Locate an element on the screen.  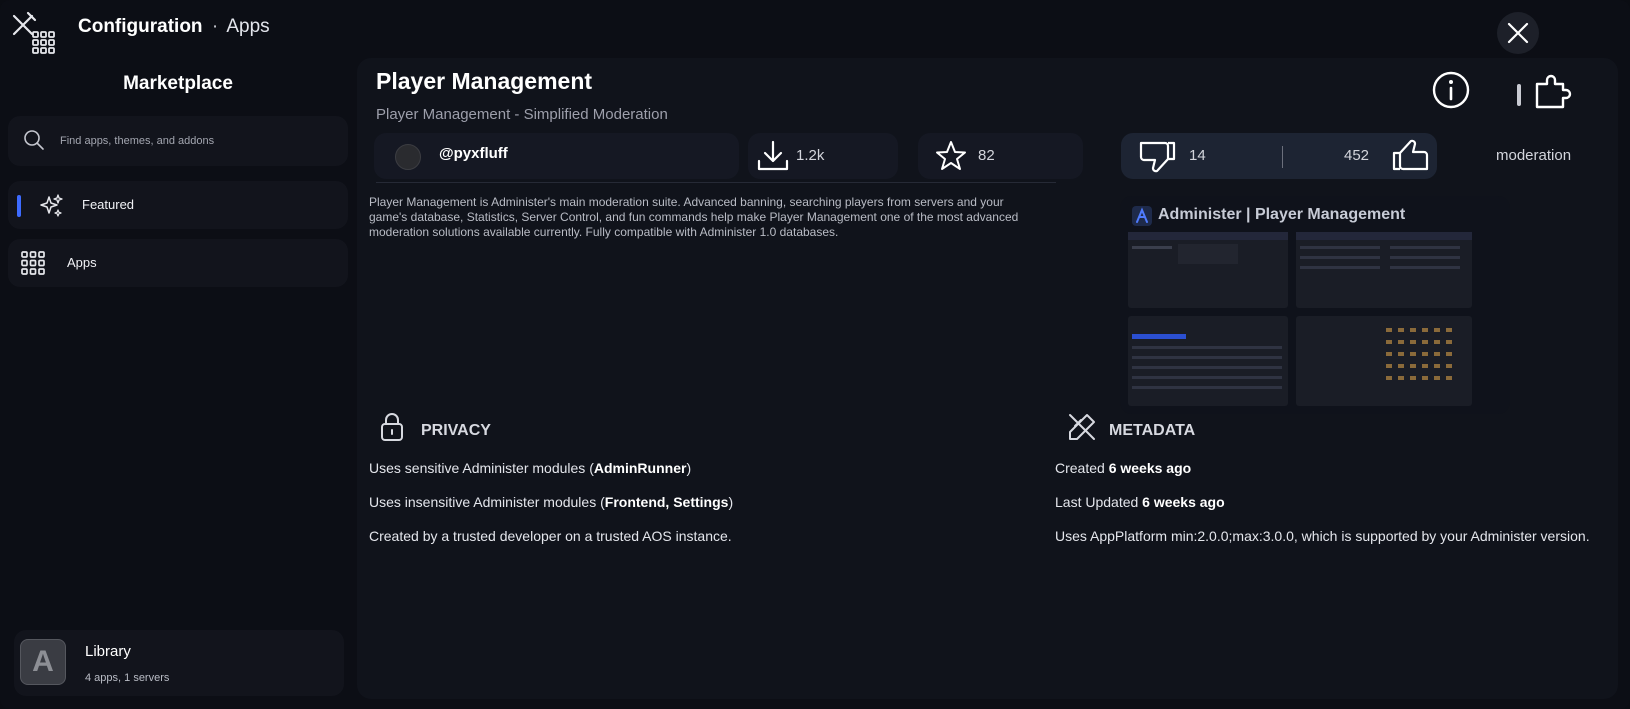
search-box is located at coordinates (178, 141).